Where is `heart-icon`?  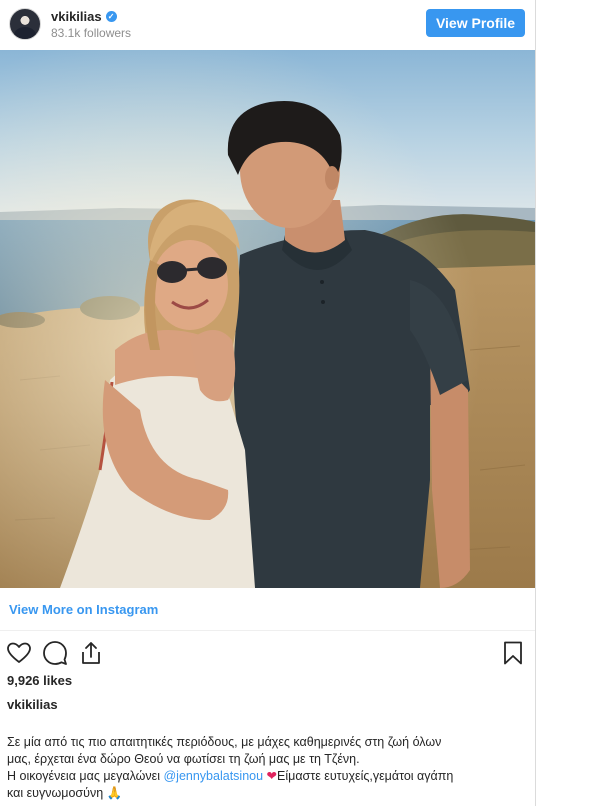
heart-icon is located at coordinates (19, 653).